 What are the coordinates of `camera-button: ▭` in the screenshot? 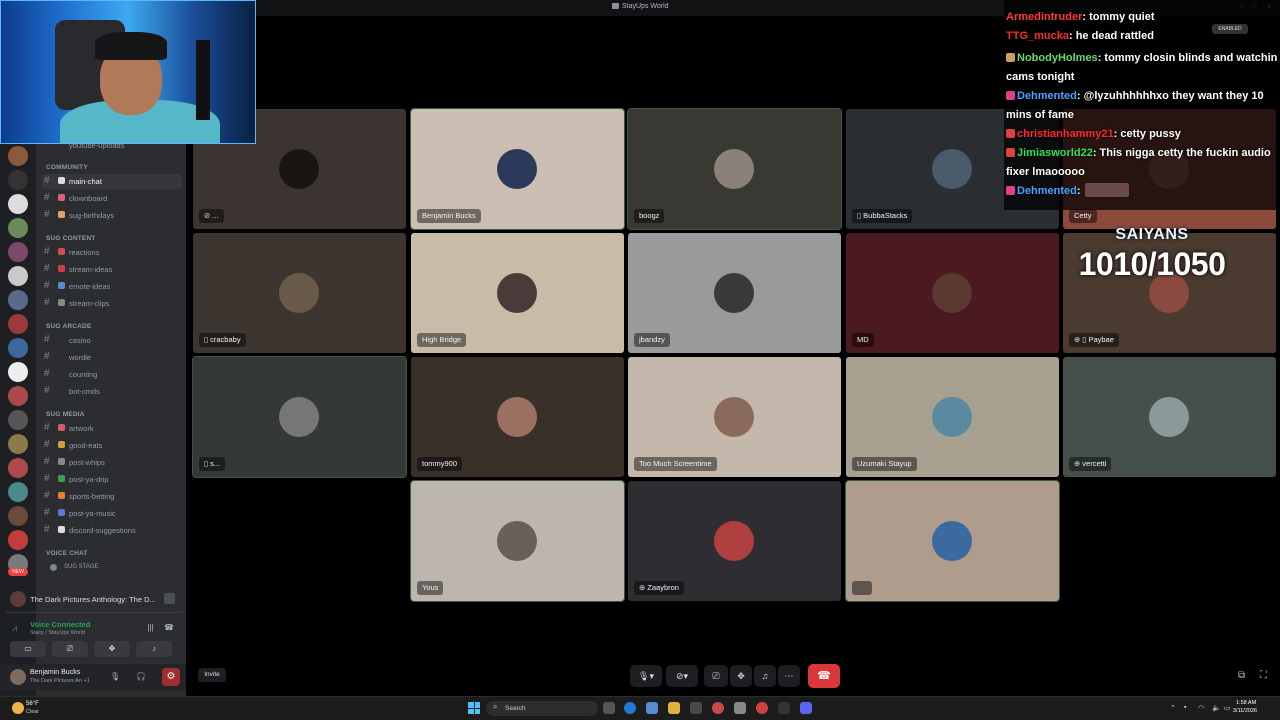 It's located at (28, 649).